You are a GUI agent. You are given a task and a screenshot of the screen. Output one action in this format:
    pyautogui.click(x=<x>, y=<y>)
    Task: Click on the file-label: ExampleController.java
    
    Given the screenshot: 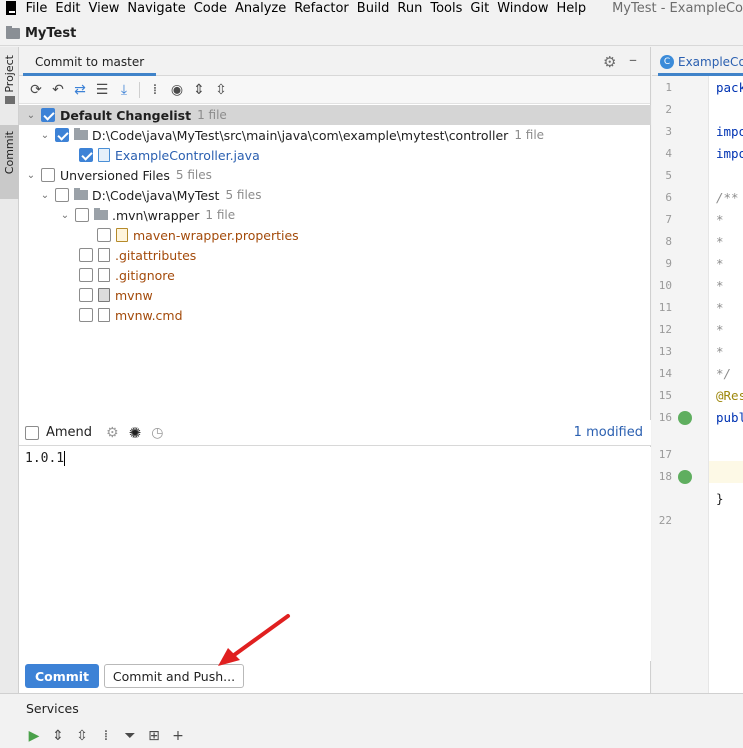 What is the action you would take?
    pyautogui.click(x=187, y=155)
    